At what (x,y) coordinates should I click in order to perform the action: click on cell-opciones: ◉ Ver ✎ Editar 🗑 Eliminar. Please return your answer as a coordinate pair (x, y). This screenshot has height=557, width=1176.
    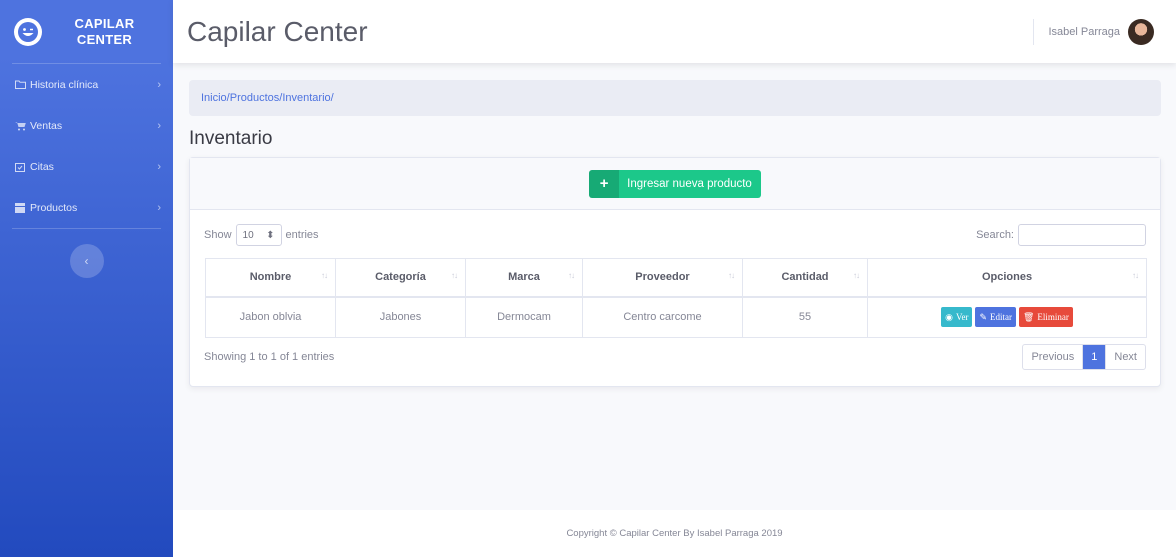
    Looking at the image, I should click on (1007, 317).